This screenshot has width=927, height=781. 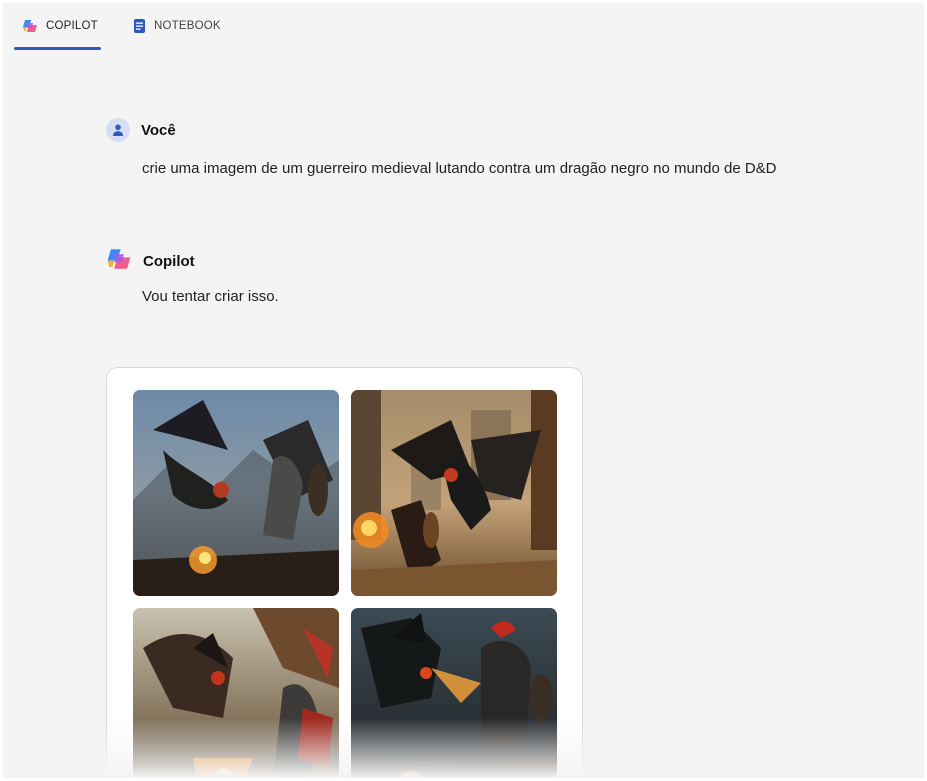 What do you see at coordinates (210, 296) in the screenshot?
I see `assistant-message-text: Vou tentar criar isso.` at bounding box center [210, 296].